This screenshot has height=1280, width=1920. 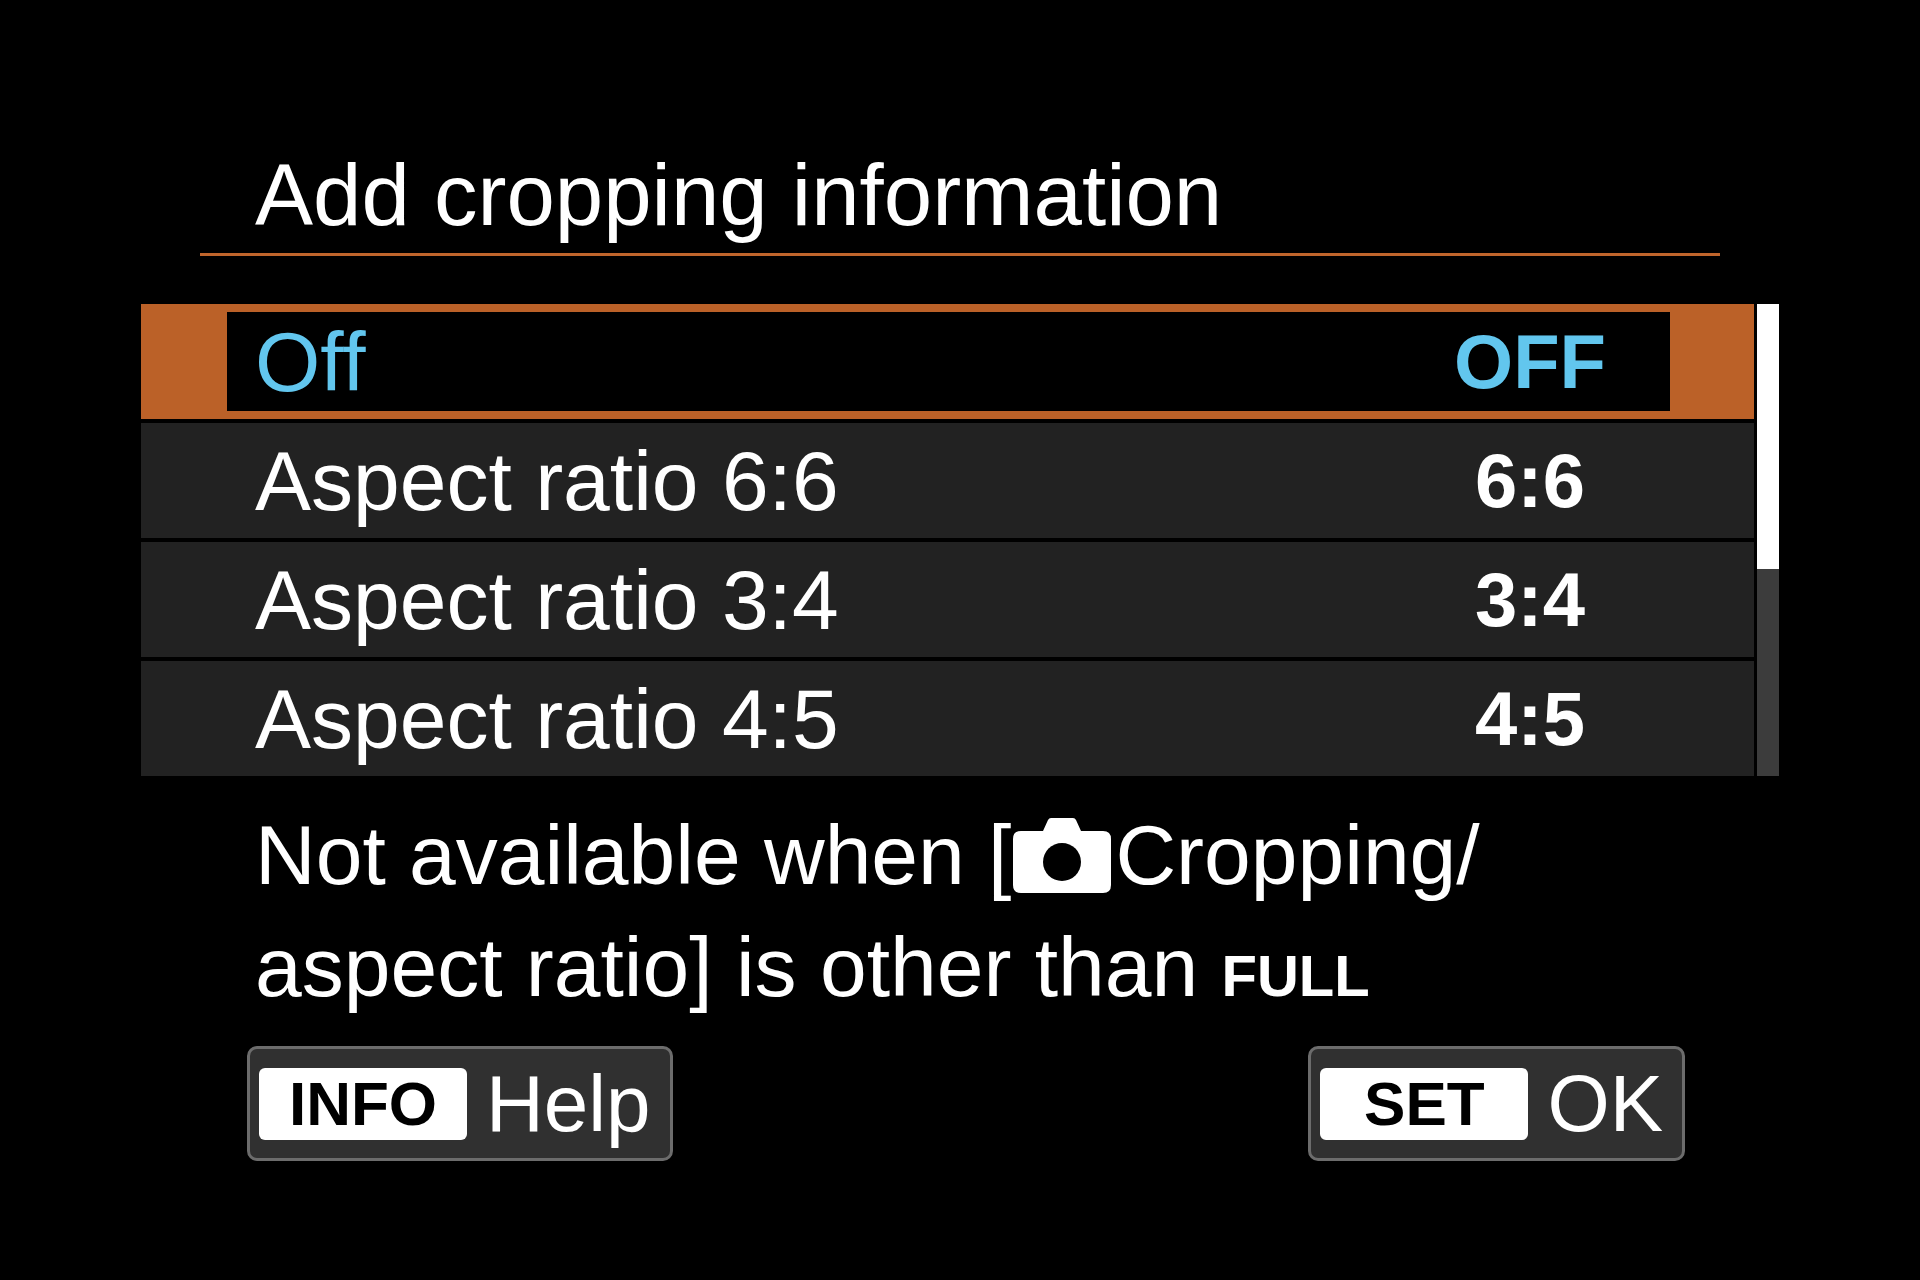 I want to click on key-cap: INFO, so click(x=363, y=1103).